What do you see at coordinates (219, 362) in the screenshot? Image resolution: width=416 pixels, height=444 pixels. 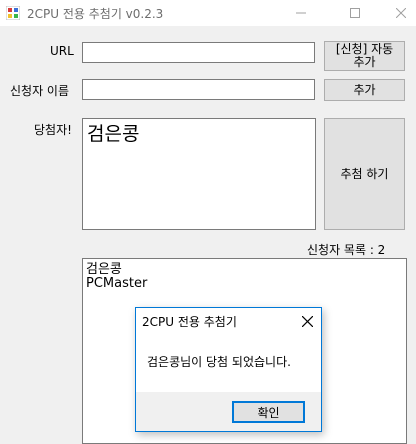 I see `dialog-message: 검은콩님이 당첨 되었습니다.` at bounding box center [219, 362].